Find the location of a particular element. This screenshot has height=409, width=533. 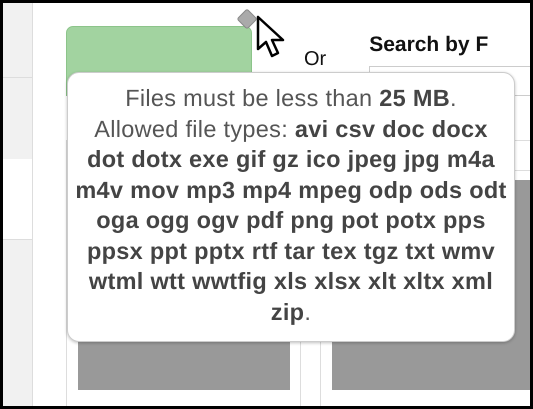

search-heading: Search by F is located at coordinates (429, 45).